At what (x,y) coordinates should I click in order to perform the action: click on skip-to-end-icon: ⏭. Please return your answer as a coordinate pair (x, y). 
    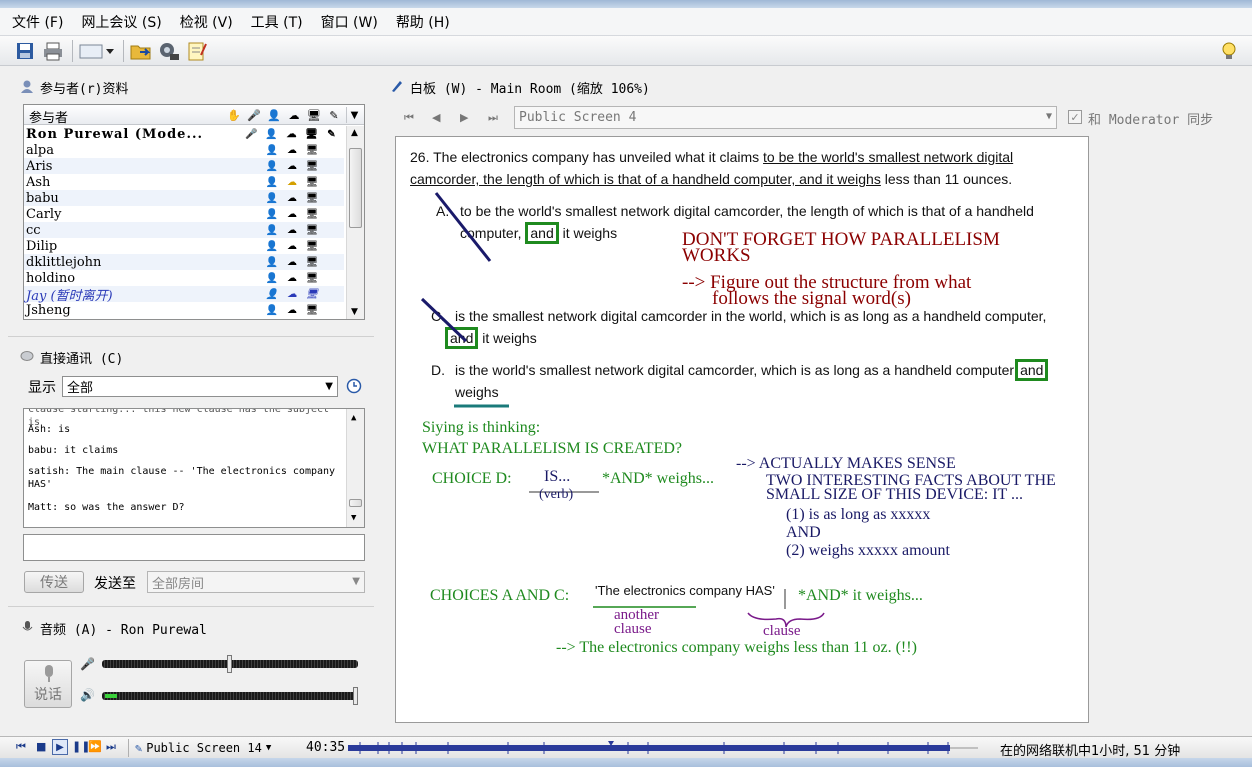
    Looking at the image, I should click on (111, 747).